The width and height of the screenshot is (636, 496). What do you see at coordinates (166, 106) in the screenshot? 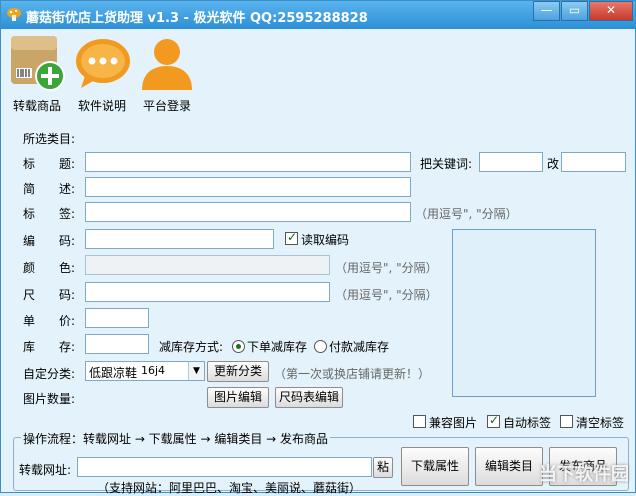
I see `toolbar-label: 平台登录` at bounding box center [166, 106].